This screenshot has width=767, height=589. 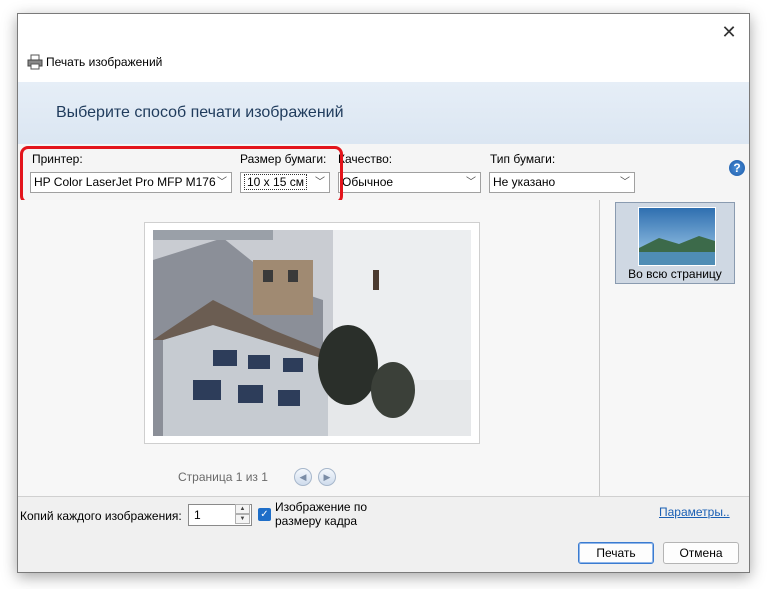 What do you see at coordinates (181, 175) in the screenshot?
I see `highlight-annotation` at bounding box center [181, 175].